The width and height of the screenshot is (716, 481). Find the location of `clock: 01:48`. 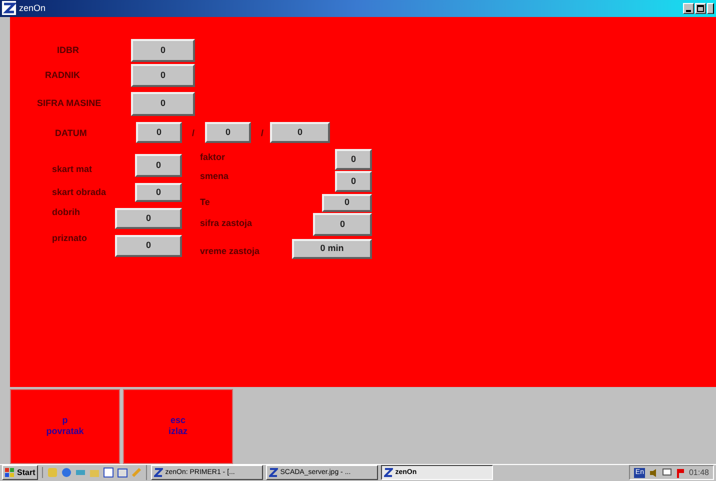

clock: 01:48 is located at coordinates (698, 472).